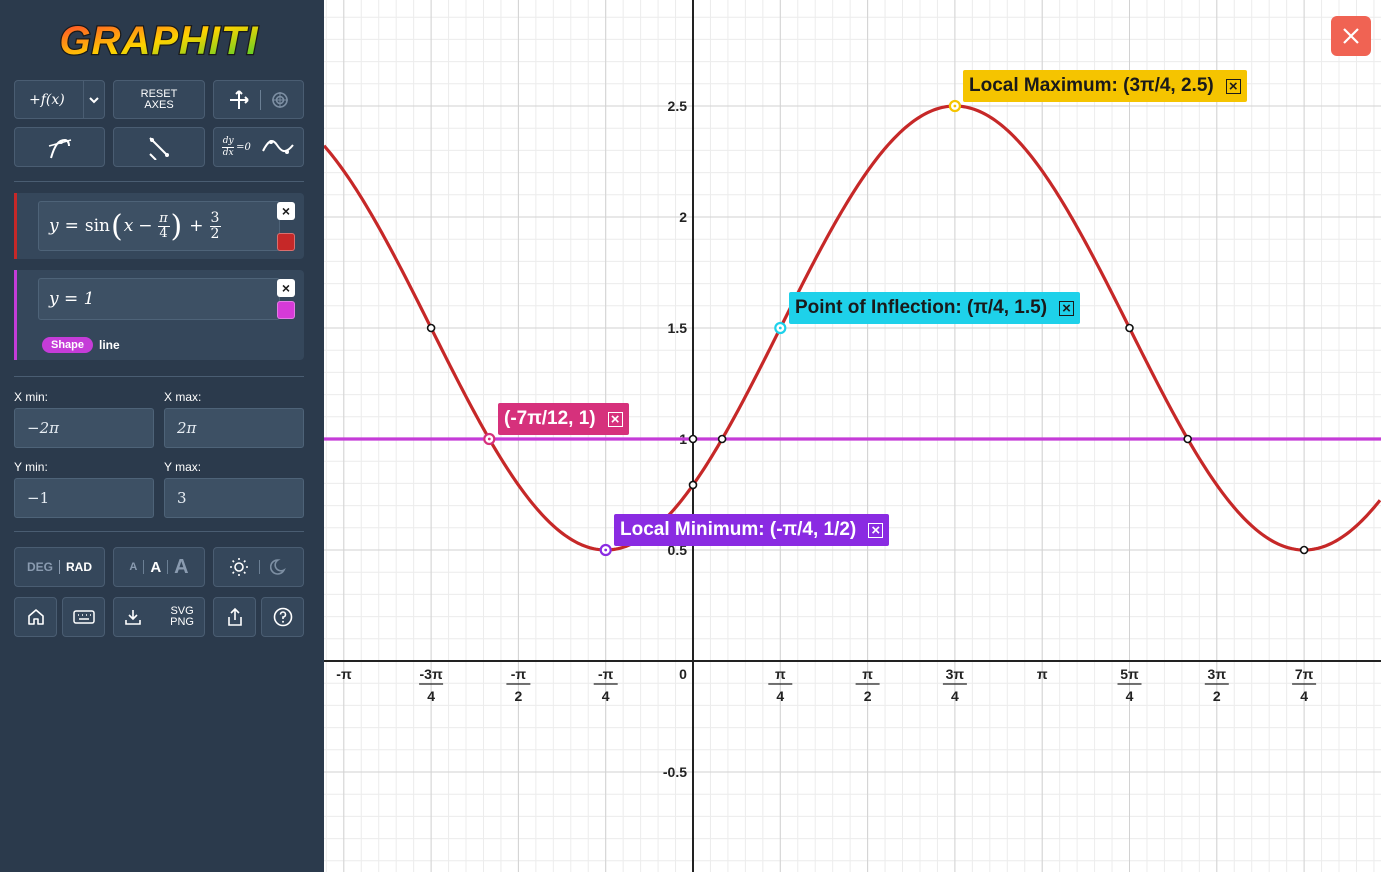  I want to click on inflection-point-label: Point of Inflection: (π/4, 1.5) ×, so click(935, 308).